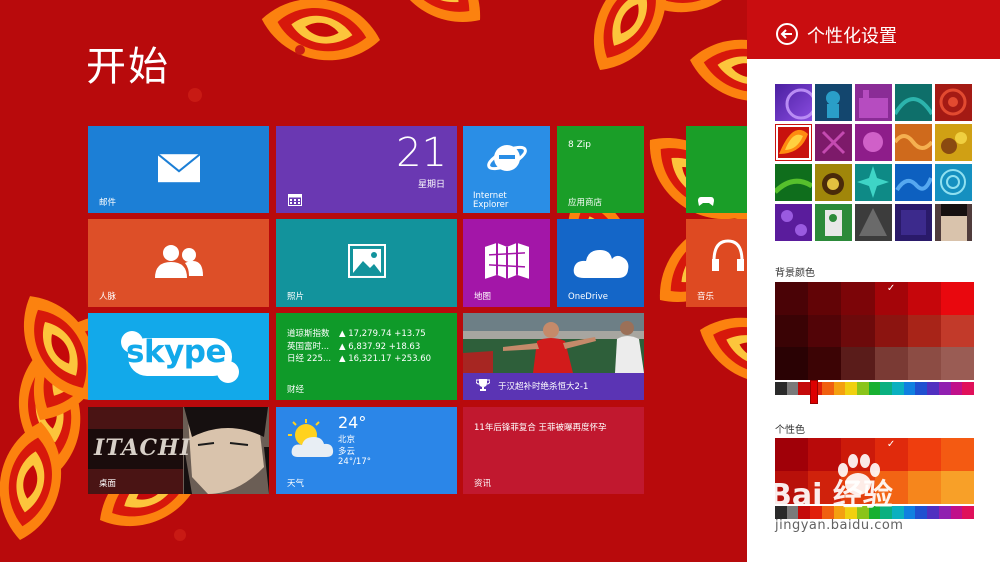  Describe the element at coordinates (178, 167) in the screenshot. I see `mail-icon` at that location.